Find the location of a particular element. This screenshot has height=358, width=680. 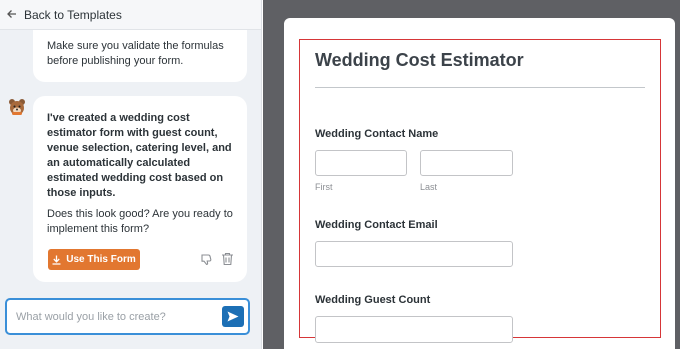

form-title: Wedding Cost Estimator is located at coordinates (419, 60).